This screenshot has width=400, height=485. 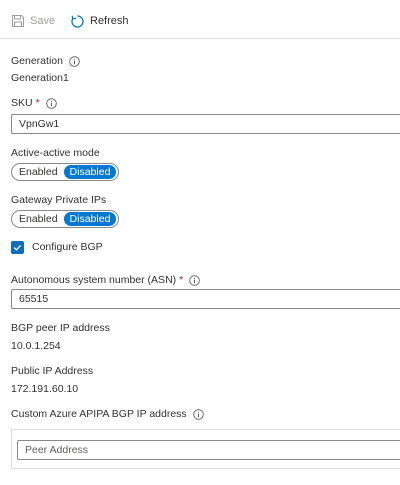 I want to click on checkbox-checked-icon, so click(x=17, y=247).